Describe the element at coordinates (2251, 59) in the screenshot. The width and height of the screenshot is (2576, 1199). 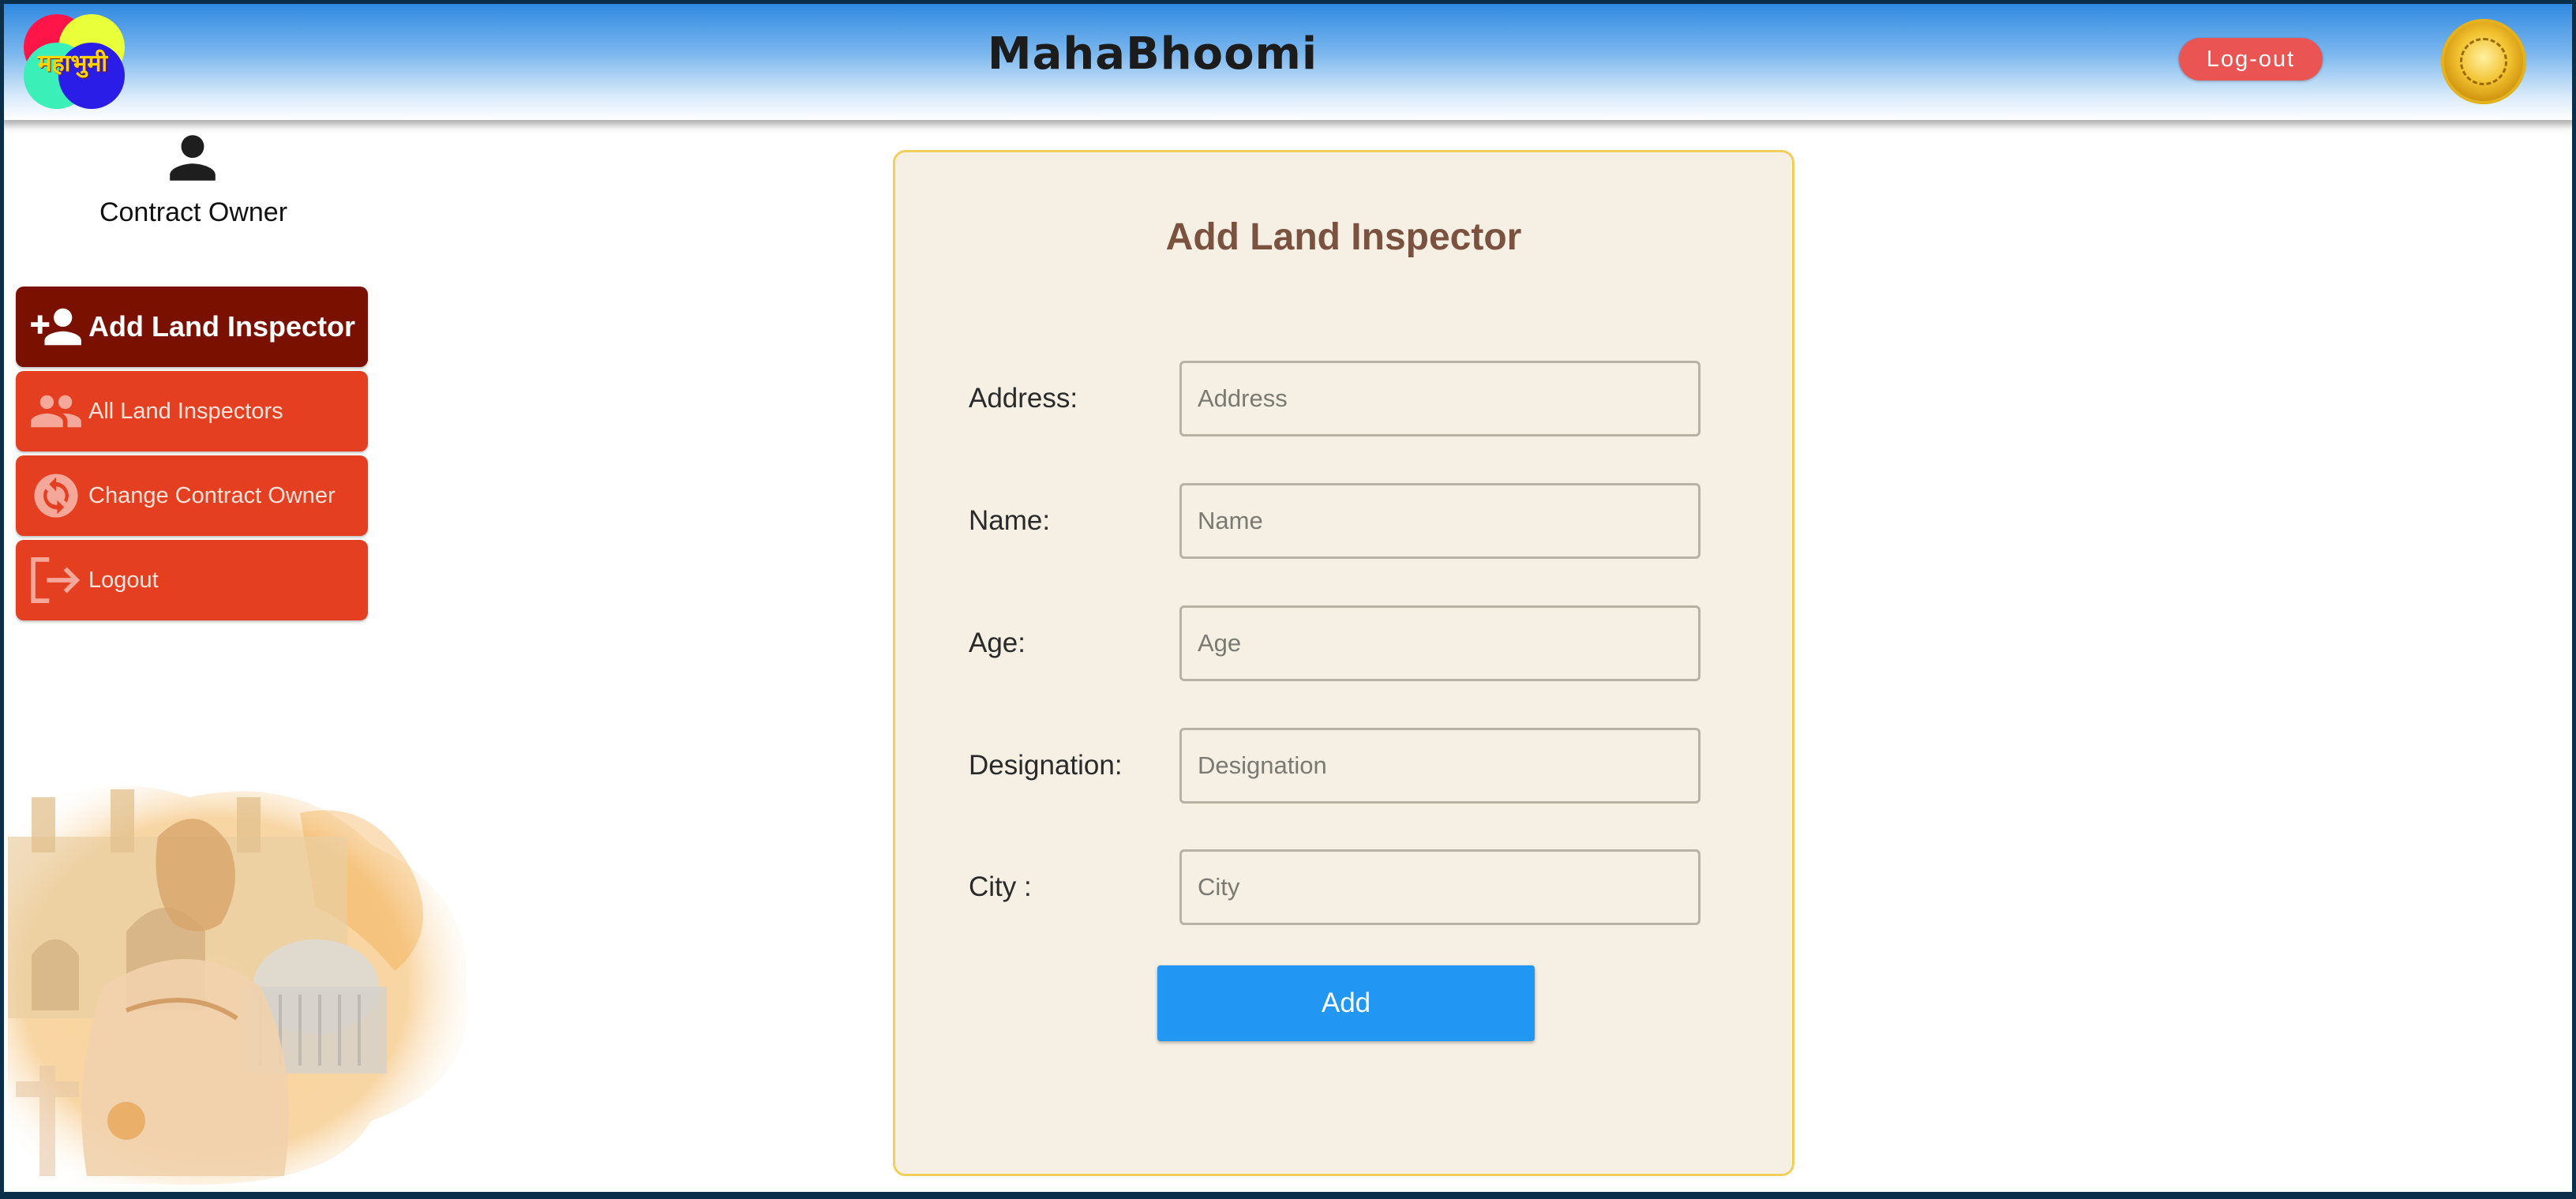
I see `header-logout-button: Log-out` at that location.